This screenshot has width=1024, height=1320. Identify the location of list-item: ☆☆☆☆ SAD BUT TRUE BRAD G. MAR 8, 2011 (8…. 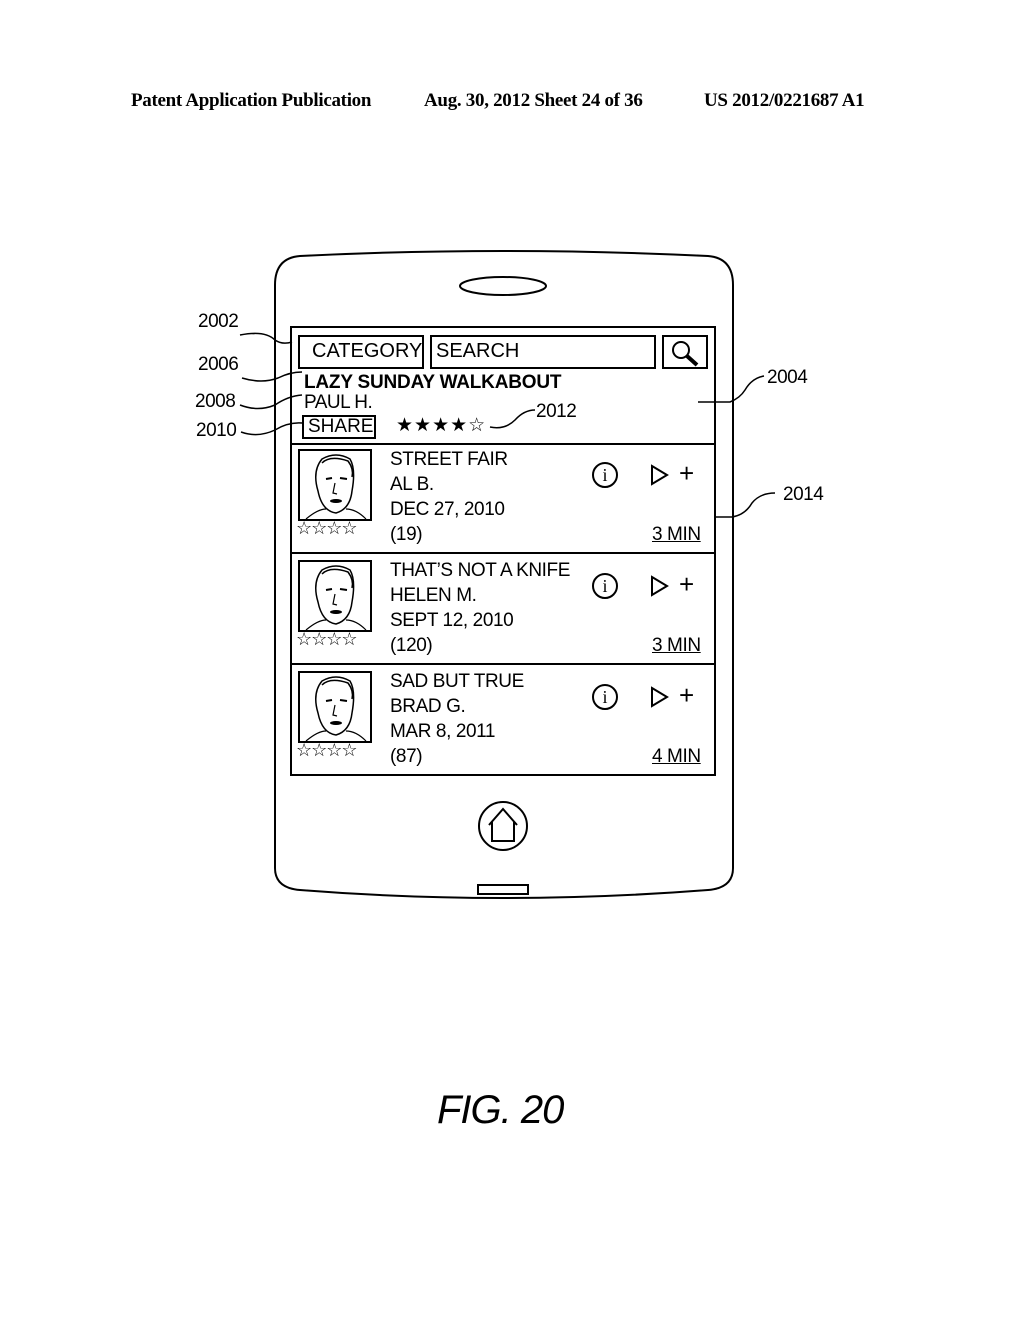
(503, 720).